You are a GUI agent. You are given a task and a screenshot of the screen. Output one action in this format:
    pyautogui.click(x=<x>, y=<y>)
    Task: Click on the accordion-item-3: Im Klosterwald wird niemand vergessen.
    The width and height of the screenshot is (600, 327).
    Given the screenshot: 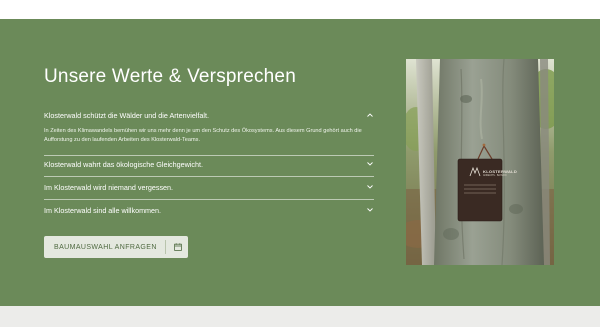 What is the action you would take?
    pyautogui.click(x=209, y=187)
    